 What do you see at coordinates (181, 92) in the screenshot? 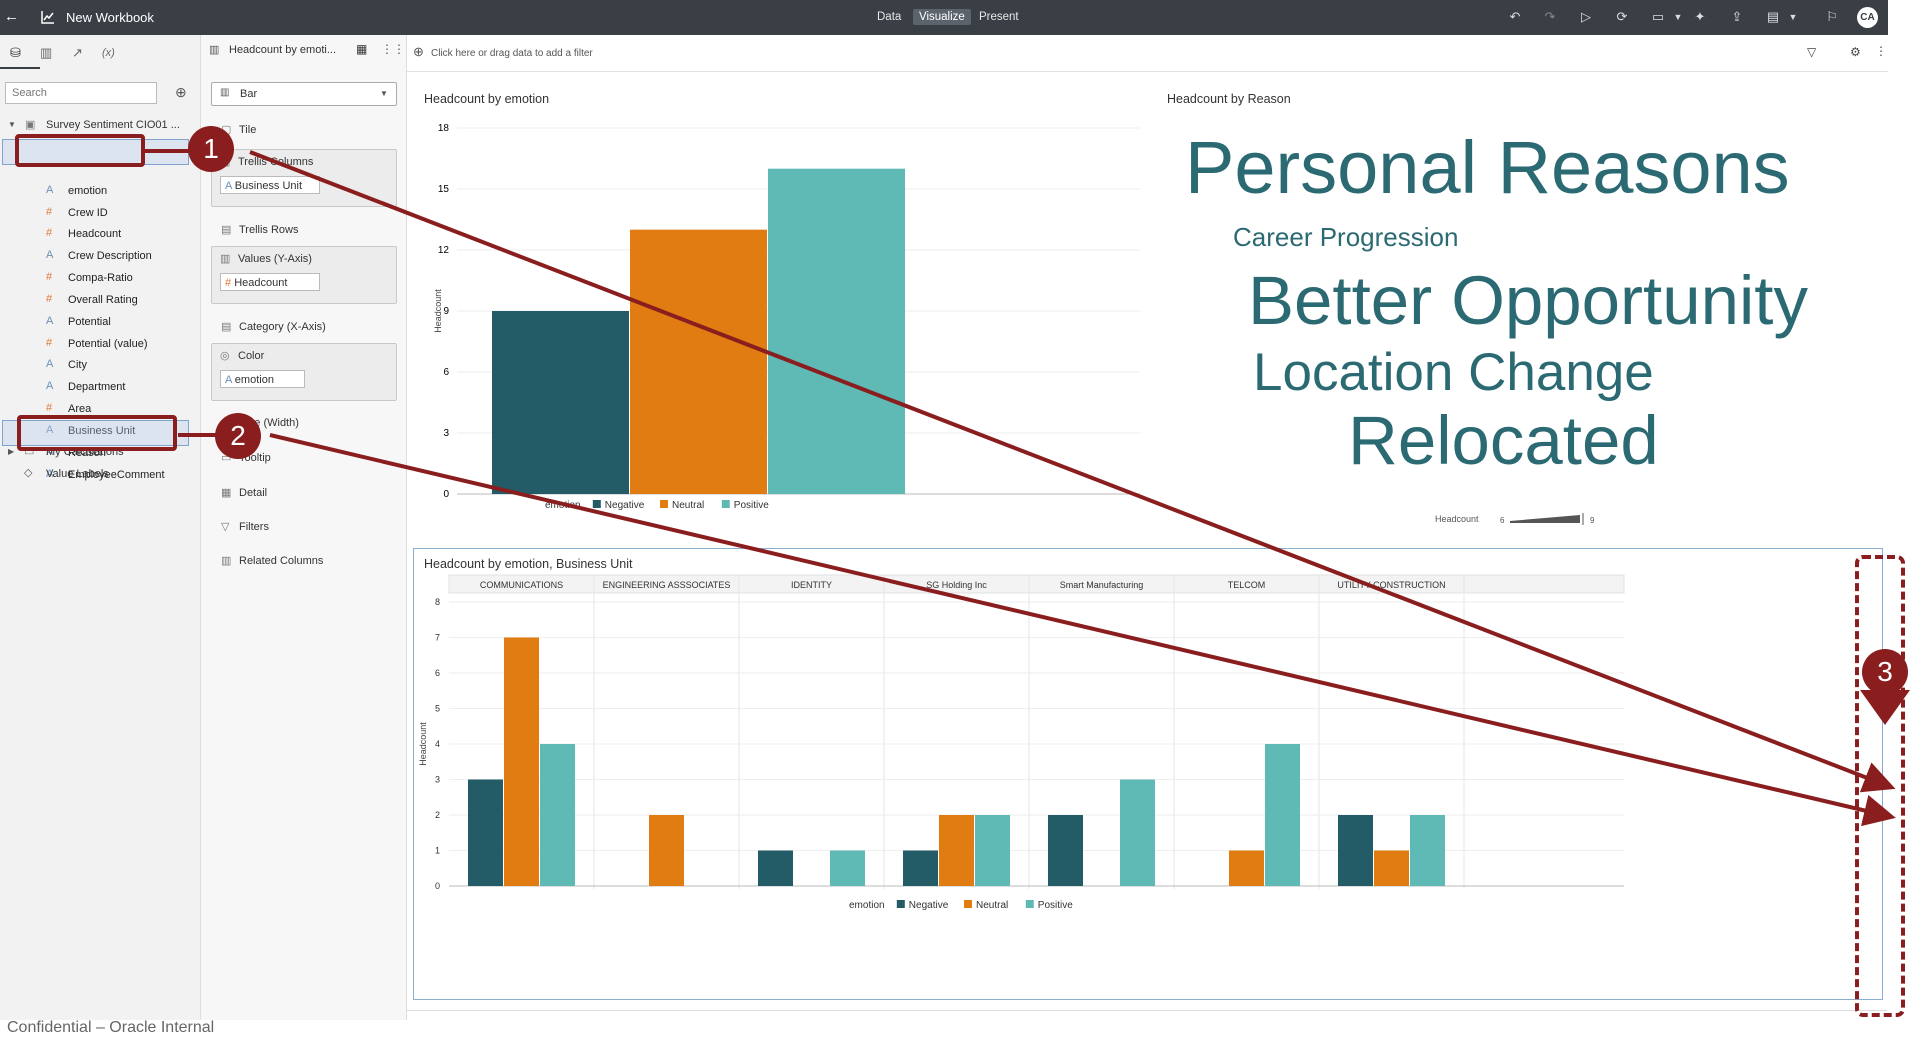
I see `add-data-icon: ⊕` at bounding box center [181, 92].